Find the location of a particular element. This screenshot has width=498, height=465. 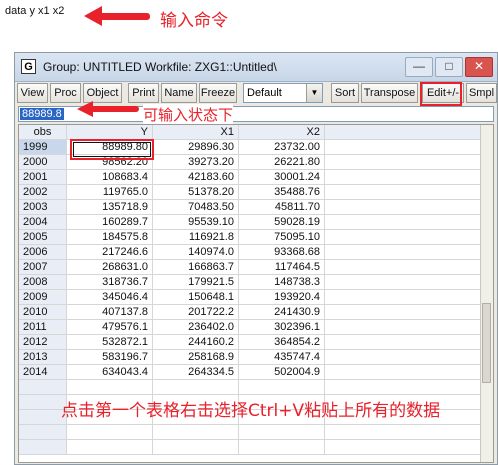

minimize-button: — is located at coordinates (419, 67).